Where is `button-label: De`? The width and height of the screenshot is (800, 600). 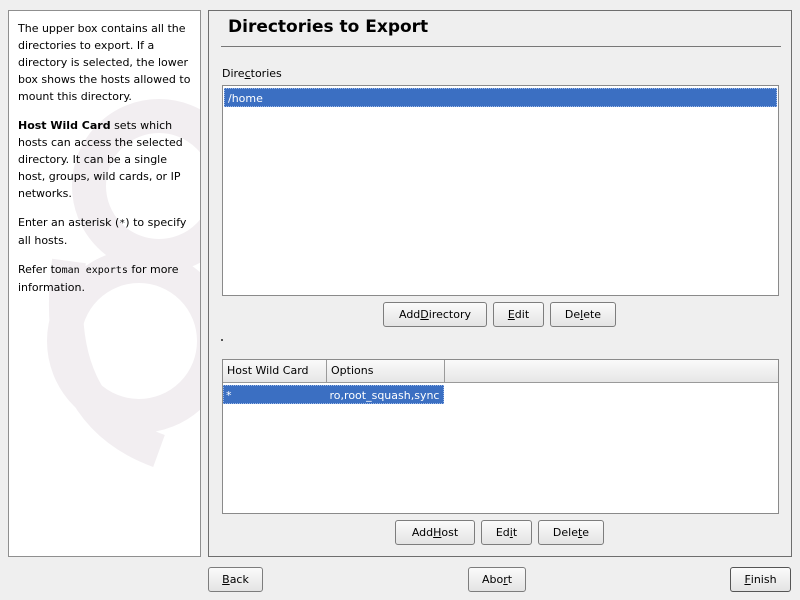
button-label: De is located at coordinates (572, 314).